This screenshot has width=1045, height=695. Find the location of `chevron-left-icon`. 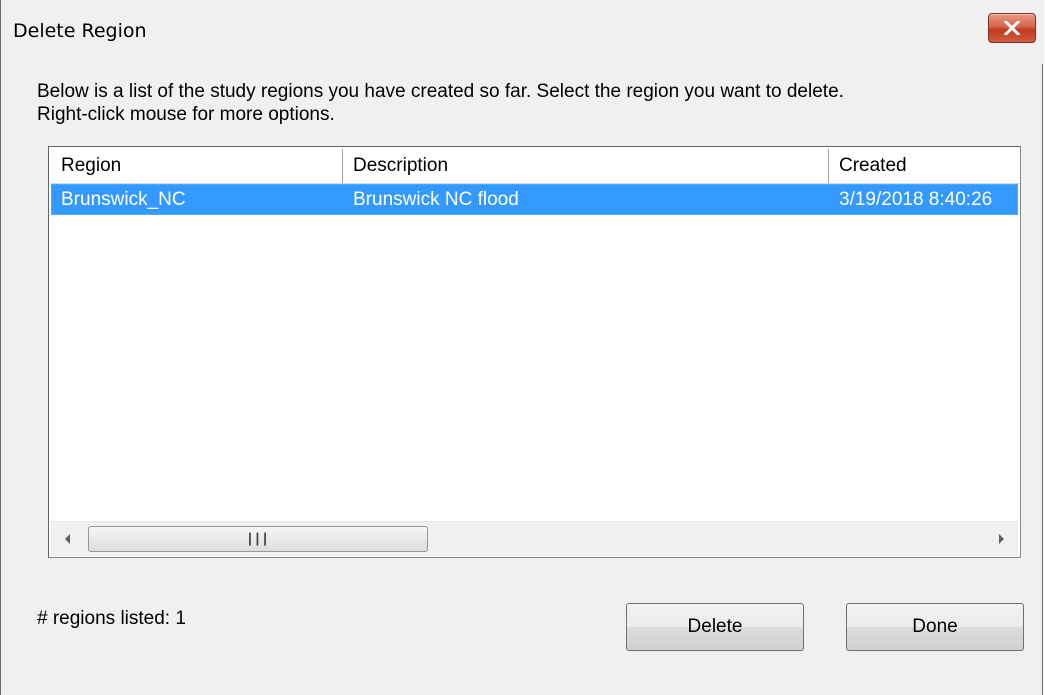

chevron-left-icon is located at coordinates (67, 539).